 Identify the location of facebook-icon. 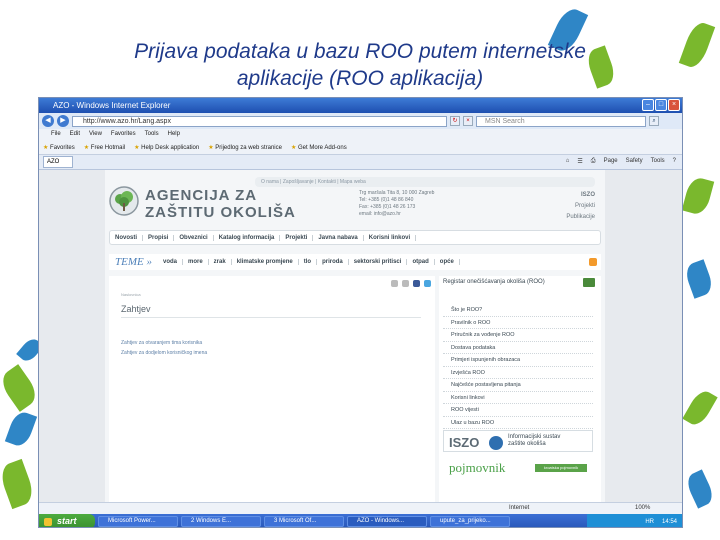
(416, 283).